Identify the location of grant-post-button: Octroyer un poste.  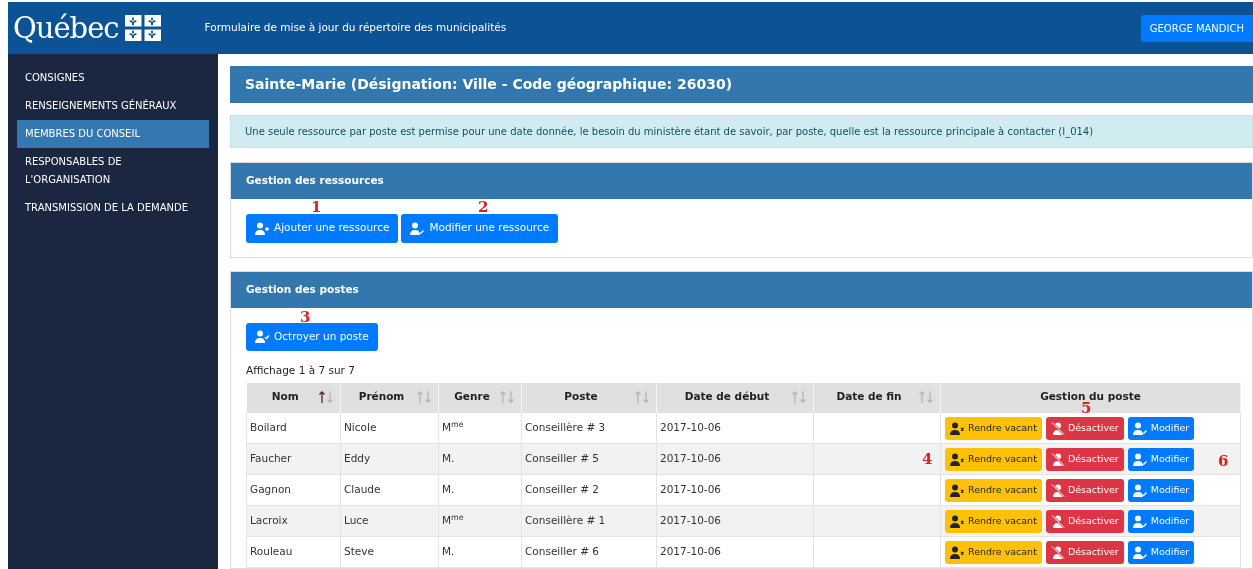
(312, 336).